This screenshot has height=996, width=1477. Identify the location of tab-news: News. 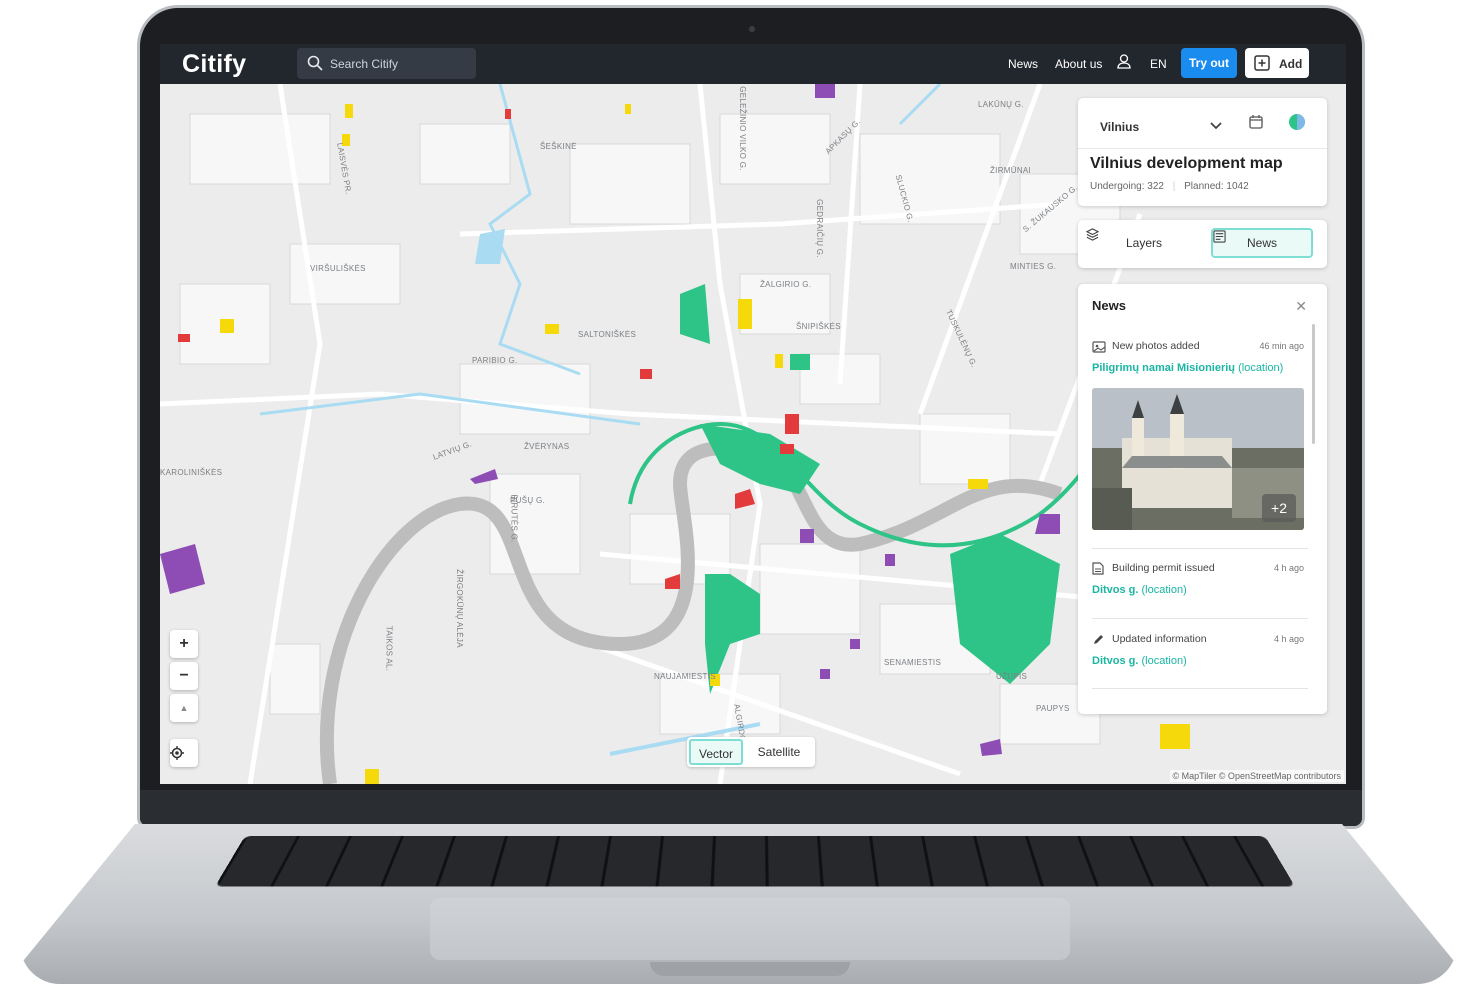
(1262, 243).